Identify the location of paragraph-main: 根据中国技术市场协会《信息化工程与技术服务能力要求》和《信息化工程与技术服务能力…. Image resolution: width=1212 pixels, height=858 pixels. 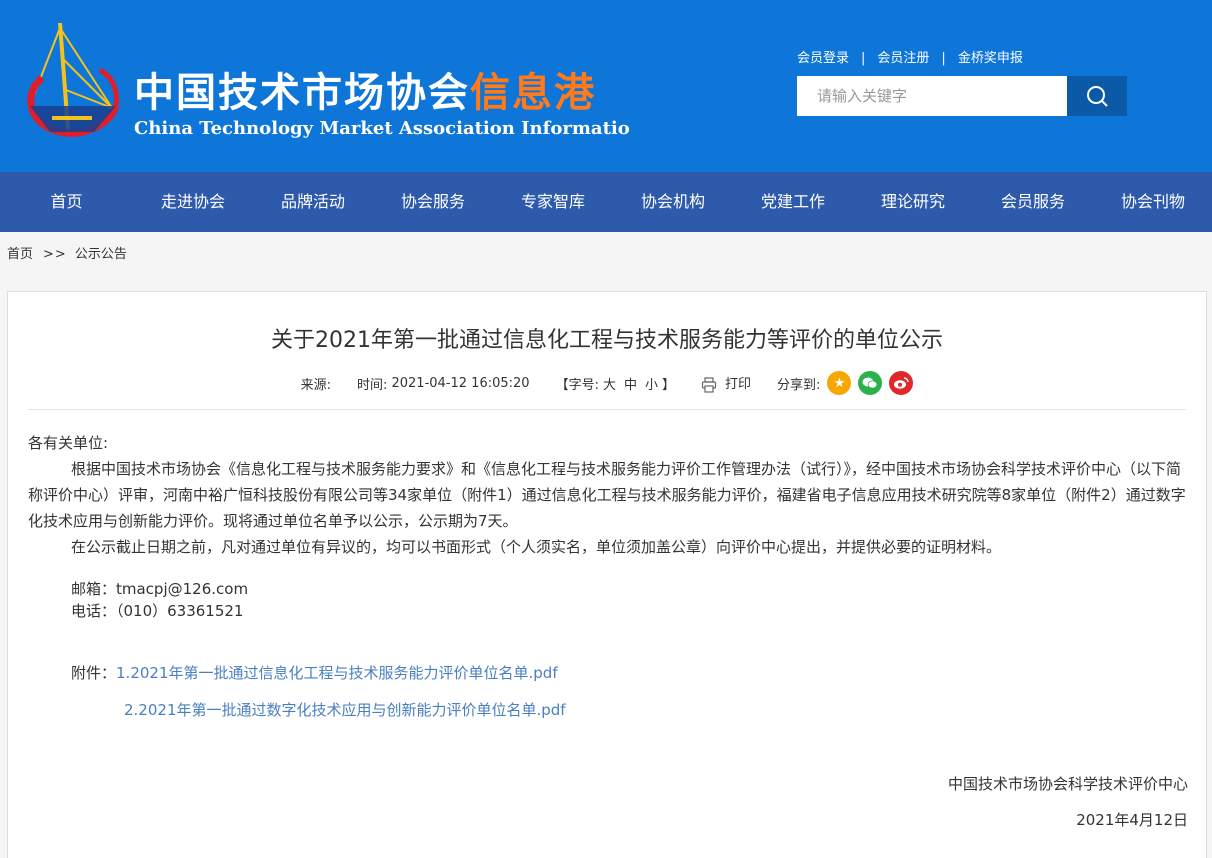
(607, 495).